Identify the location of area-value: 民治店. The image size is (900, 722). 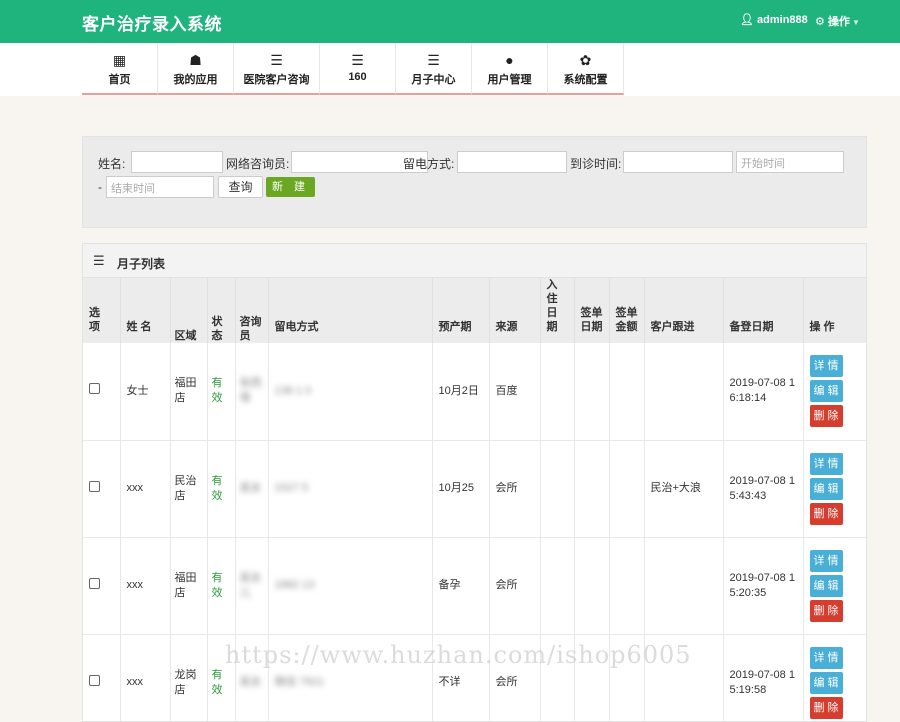
(185, 488).